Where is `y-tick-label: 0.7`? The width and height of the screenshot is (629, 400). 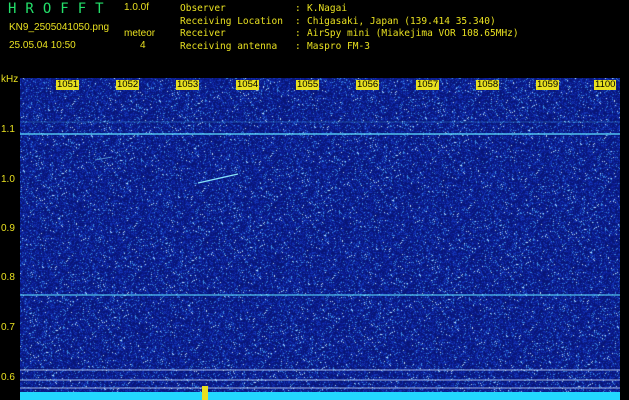 y-tick-label: 0.7 is located at coordinates (8, 327).